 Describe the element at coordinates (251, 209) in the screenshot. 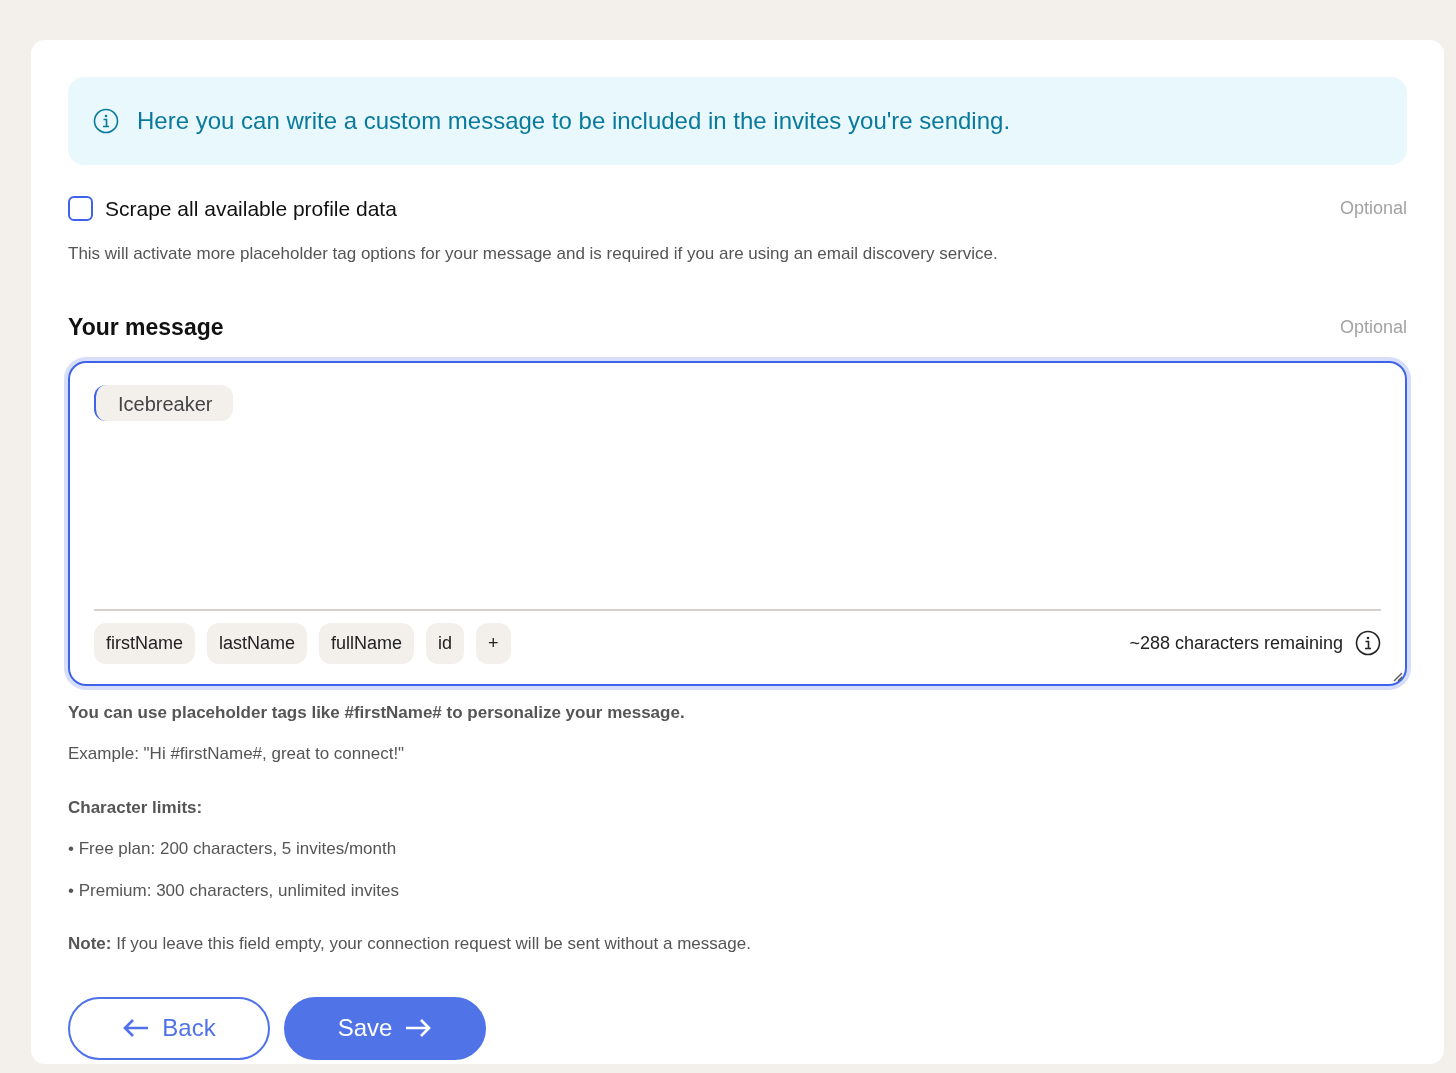

I see `checkbox-label: Scrape all available profile data` at that location.